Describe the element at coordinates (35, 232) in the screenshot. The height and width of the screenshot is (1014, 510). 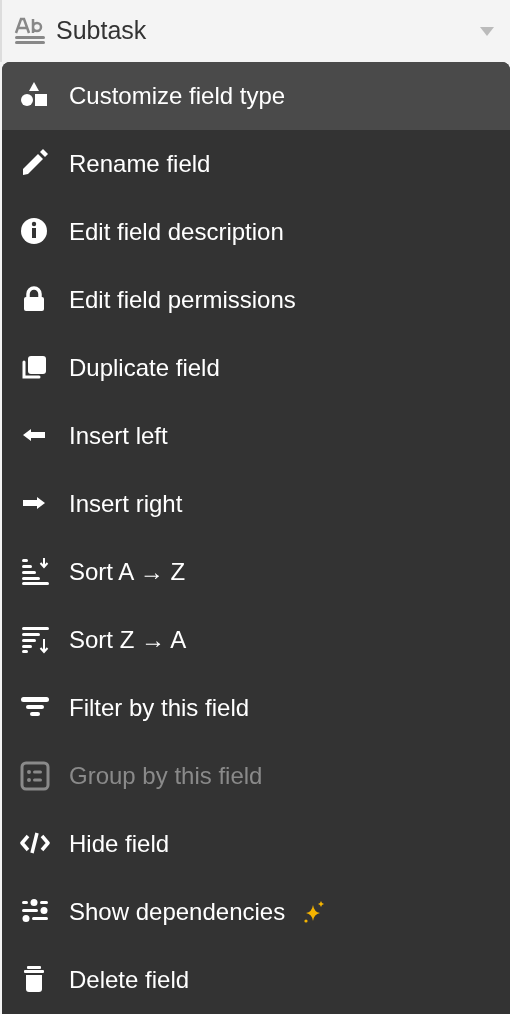
I see `info-icon` at that location.